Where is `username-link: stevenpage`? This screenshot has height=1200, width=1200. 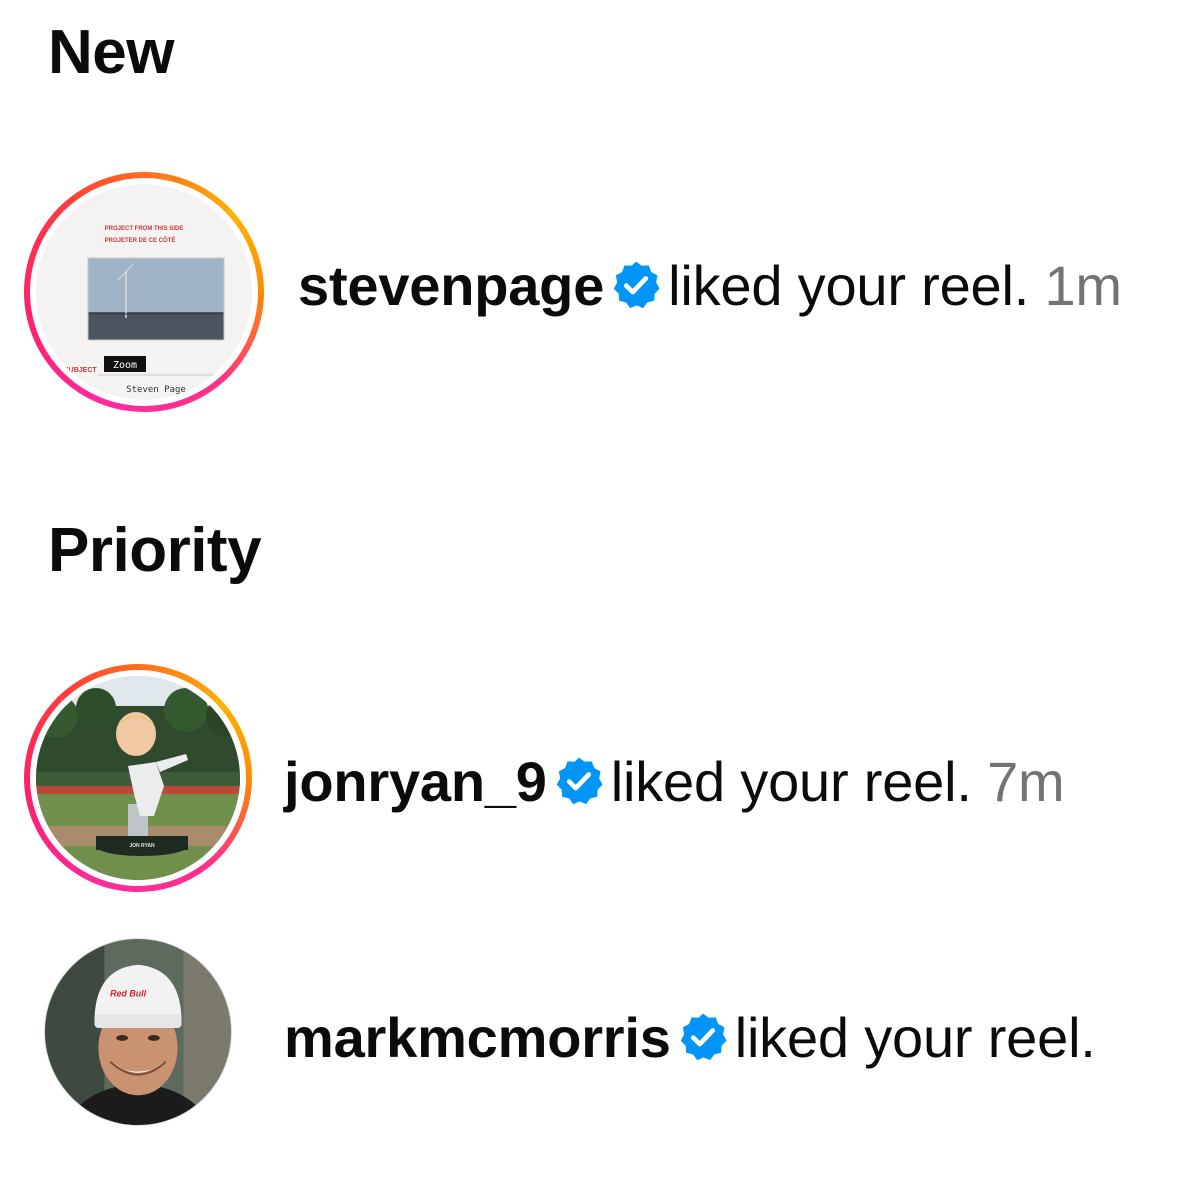 username-link: stevenpage is located at coordinates (451, 285).